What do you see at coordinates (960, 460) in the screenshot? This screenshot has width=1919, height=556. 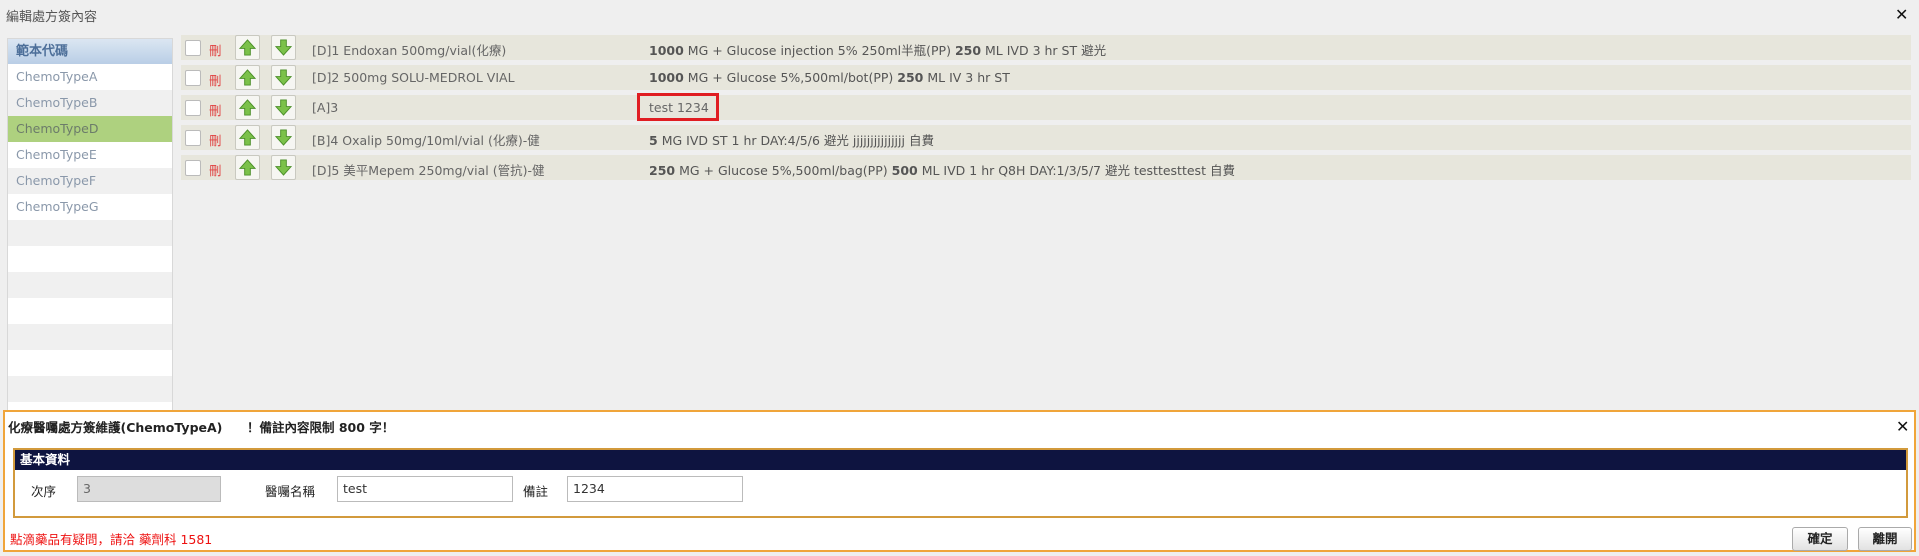 I see `section-title: 基本資料` at bounding box center [960, 460].